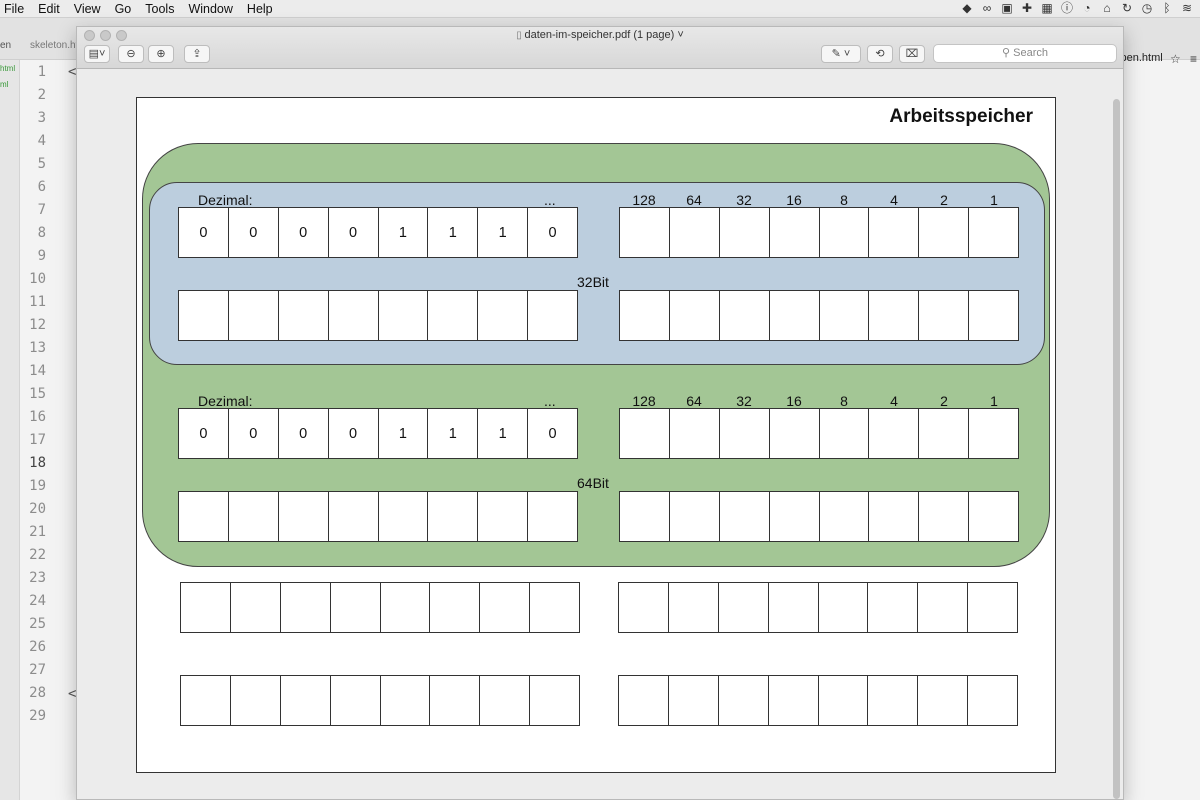  Describe the element at coordinates (260, 9) in the screenshot. I see `menu-help: Help` at that location.